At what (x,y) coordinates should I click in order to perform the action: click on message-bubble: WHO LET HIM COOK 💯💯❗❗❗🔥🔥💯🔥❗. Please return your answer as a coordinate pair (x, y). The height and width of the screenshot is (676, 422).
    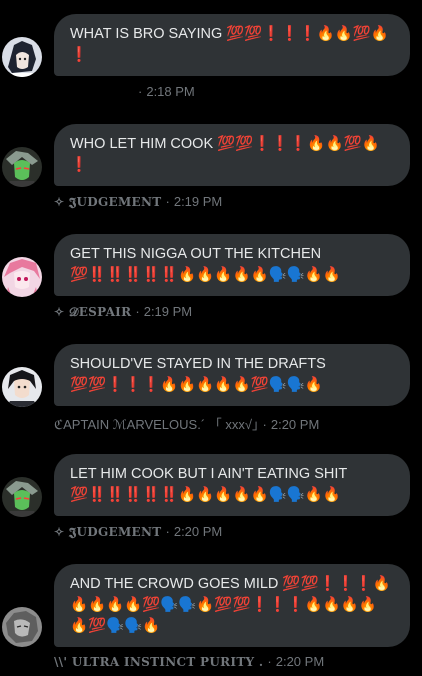
    Looking at the image, I should click on (232, 155).